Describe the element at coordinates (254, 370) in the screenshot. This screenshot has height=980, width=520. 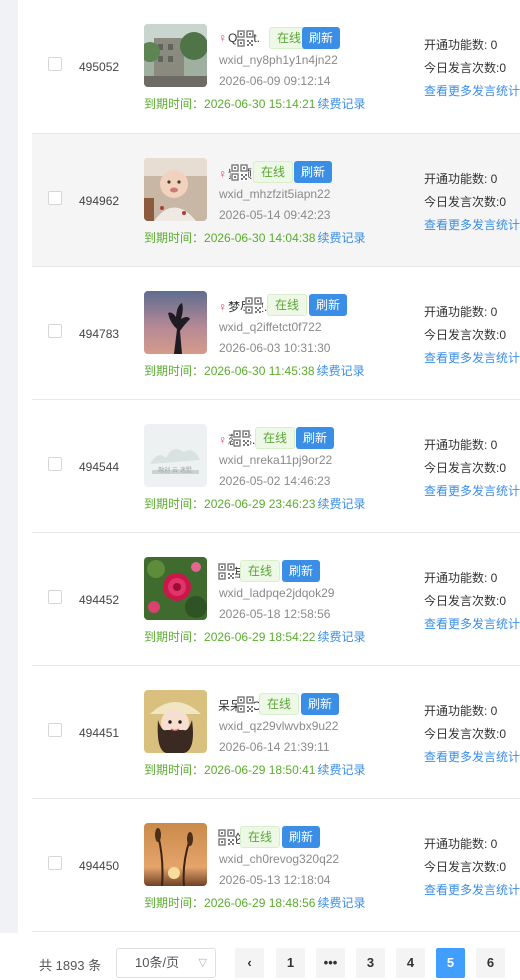
I see `expire-time: 到期时间：2026-06-30 11:45:38 续费记录` at that location.